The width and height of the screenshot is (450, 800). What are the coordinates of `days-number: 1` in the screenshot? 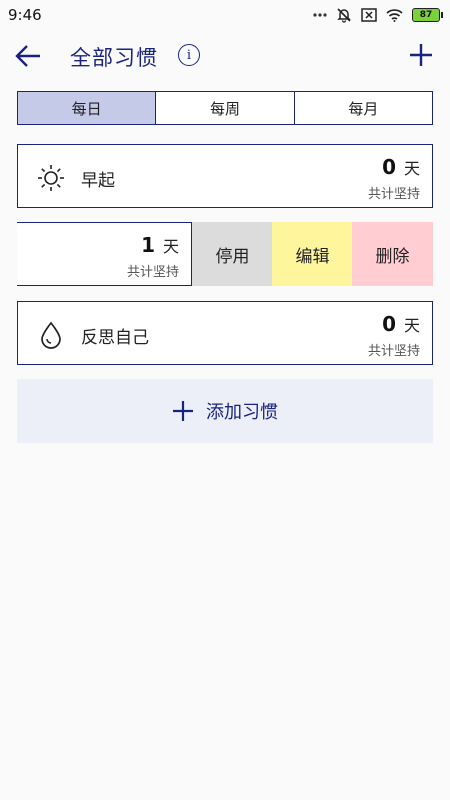 It's located at (148, 245).